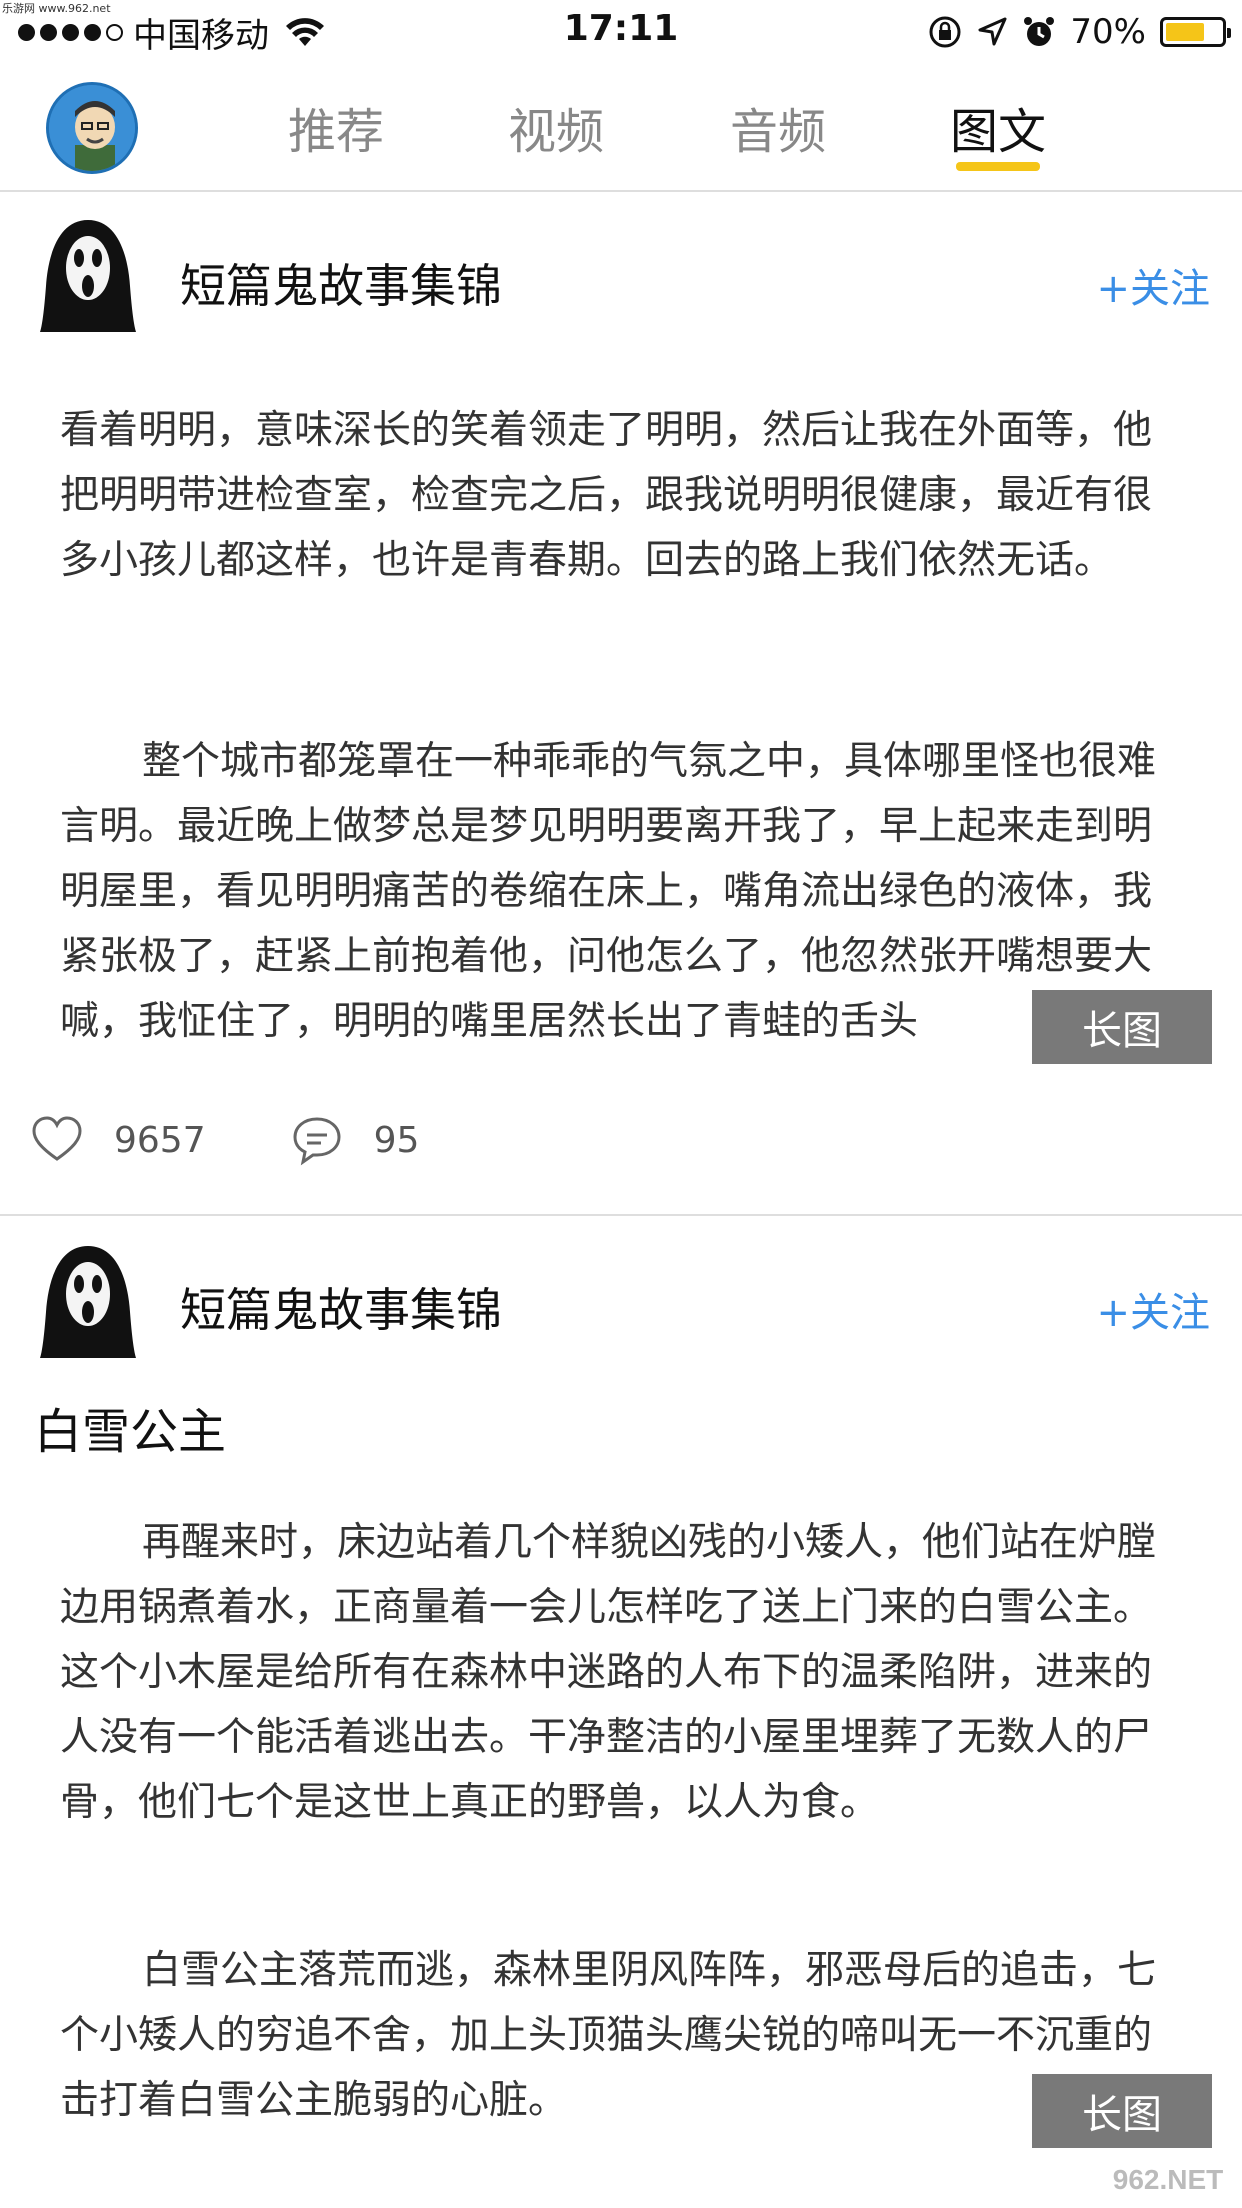  I want to click on watermark-logo: 962.NET, so click(1168, 2180).